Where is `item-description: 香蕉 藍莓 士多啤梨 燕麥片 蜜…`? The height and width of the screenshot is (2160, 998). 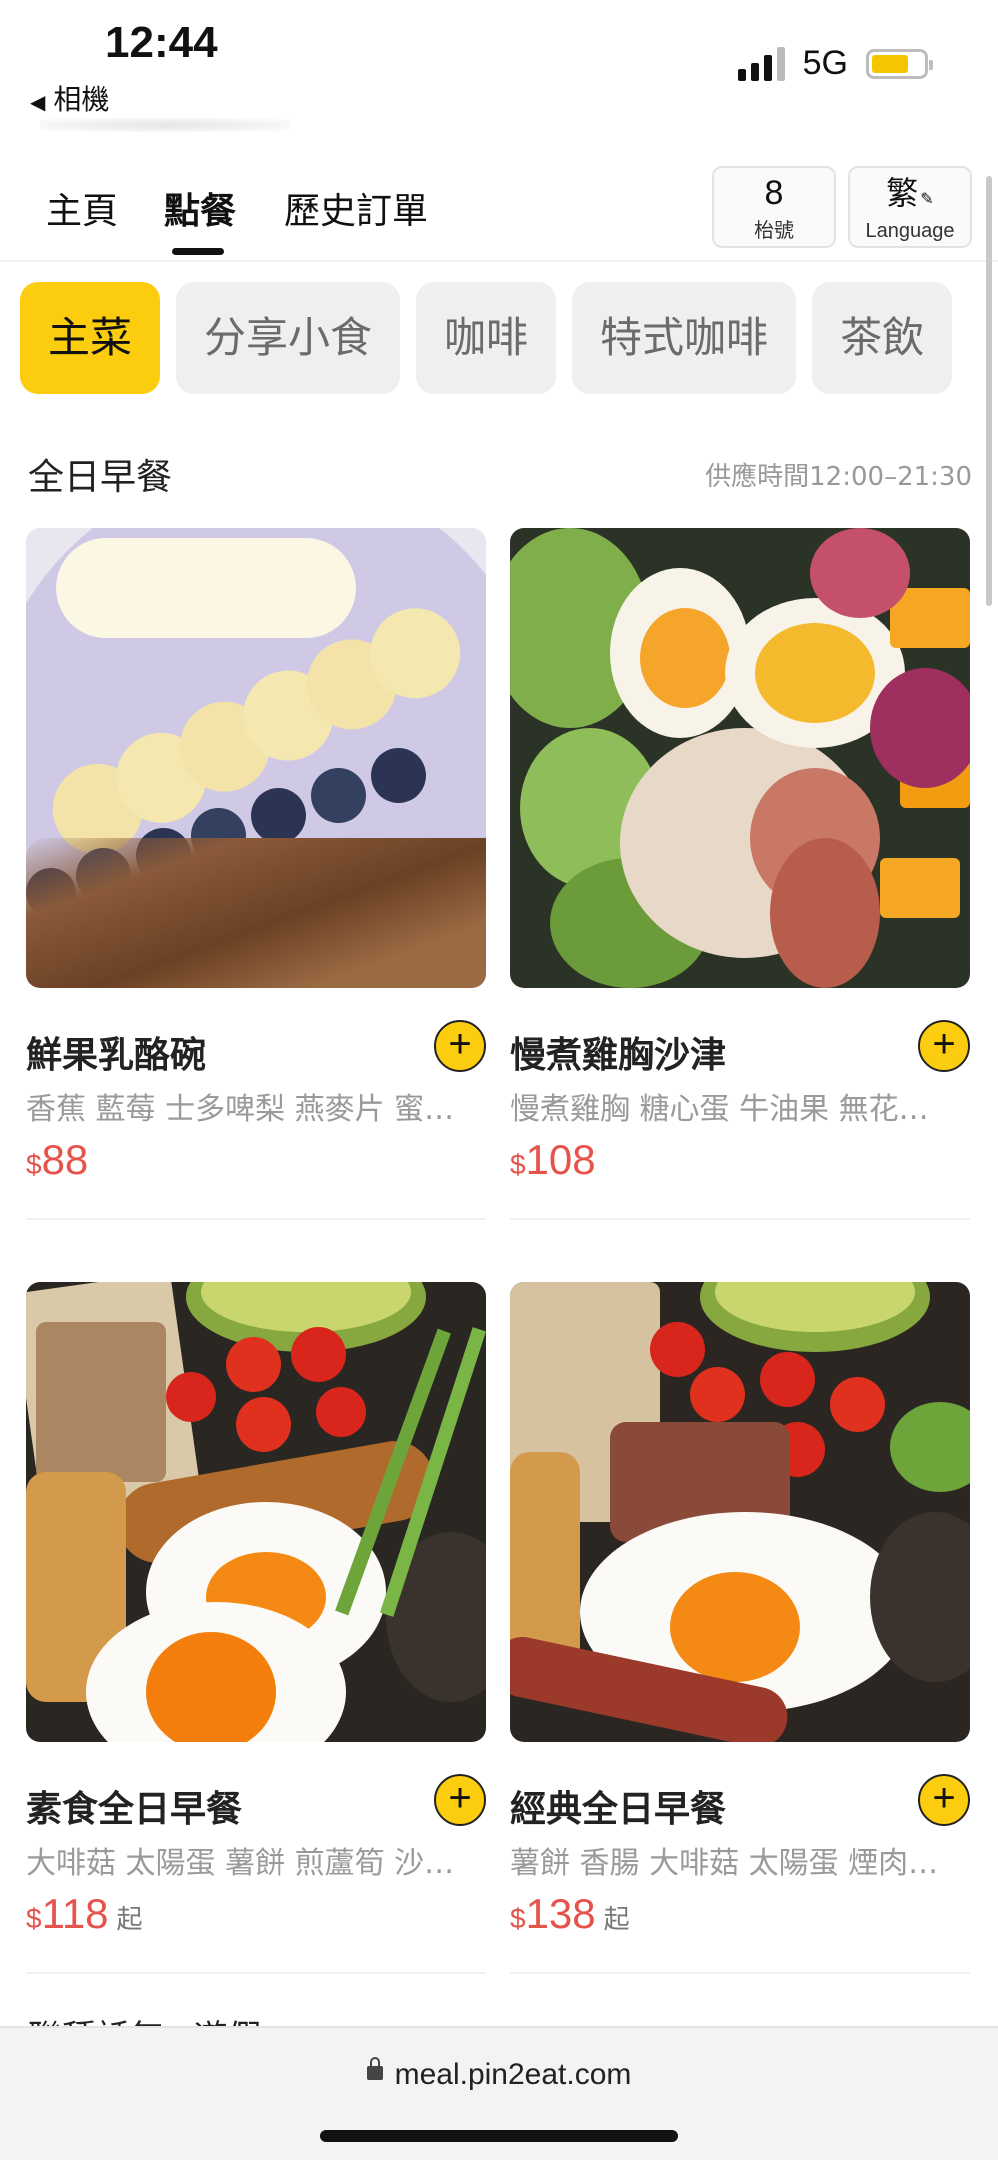 item-description: 香蕉 藍莓 士多啤梨 燕麥片 蜜… is located at coordinates (240, 1109).